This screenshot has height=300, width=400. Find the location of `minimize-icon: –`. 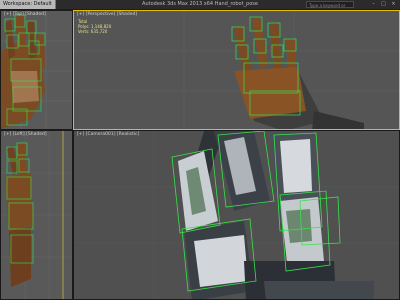

minimize-icon: – is located at coordinates (373, 4).